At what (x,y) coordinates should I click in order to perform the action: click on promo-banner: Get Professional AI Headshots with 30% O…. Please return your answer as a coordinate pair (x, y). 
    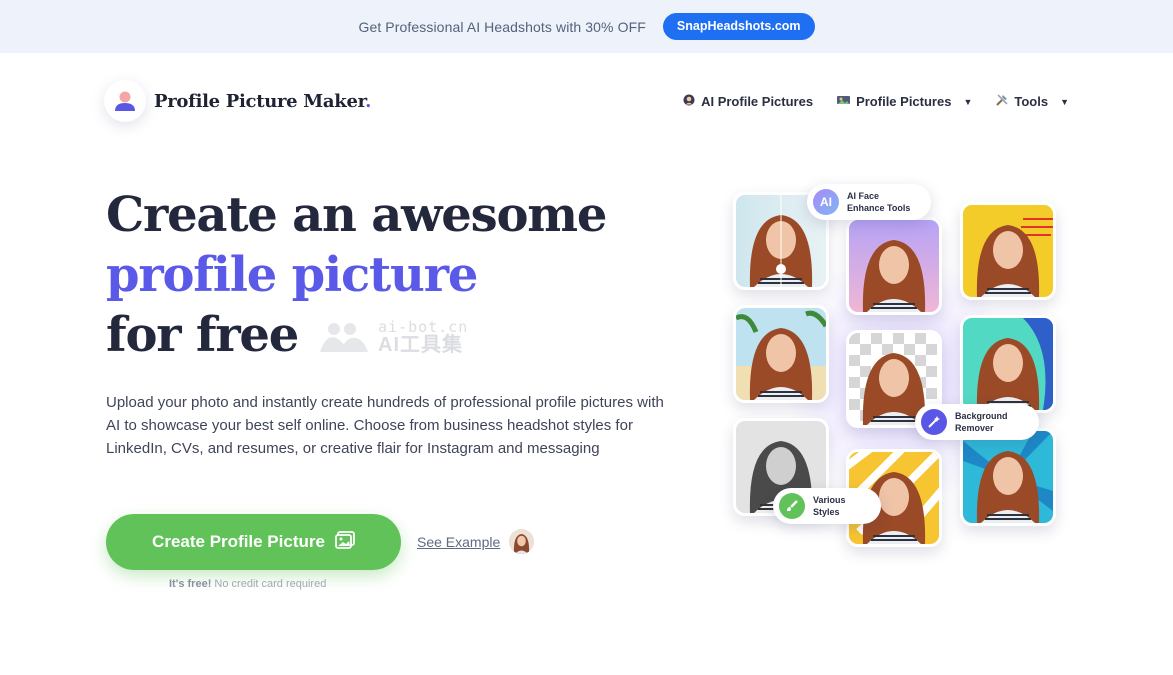
    Looking at the image, I should click on (586, 26).